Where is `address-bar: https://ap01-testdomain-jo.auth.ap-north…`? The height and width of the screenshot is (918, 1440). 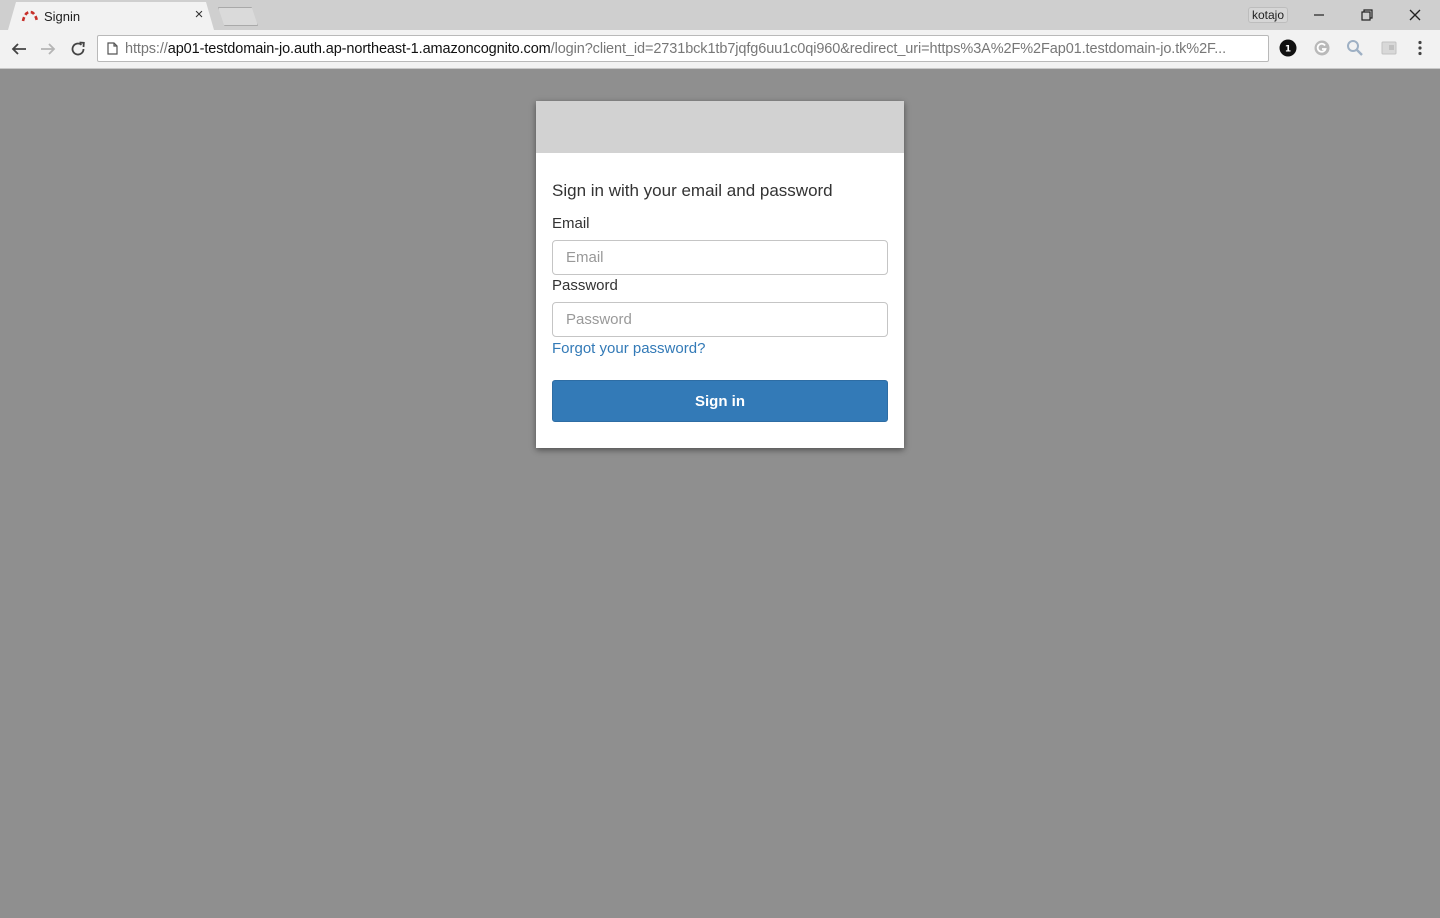 address-bar: https://ap01-testdomain-jo.auth.ap-north… is located at coordinates (683, 48).